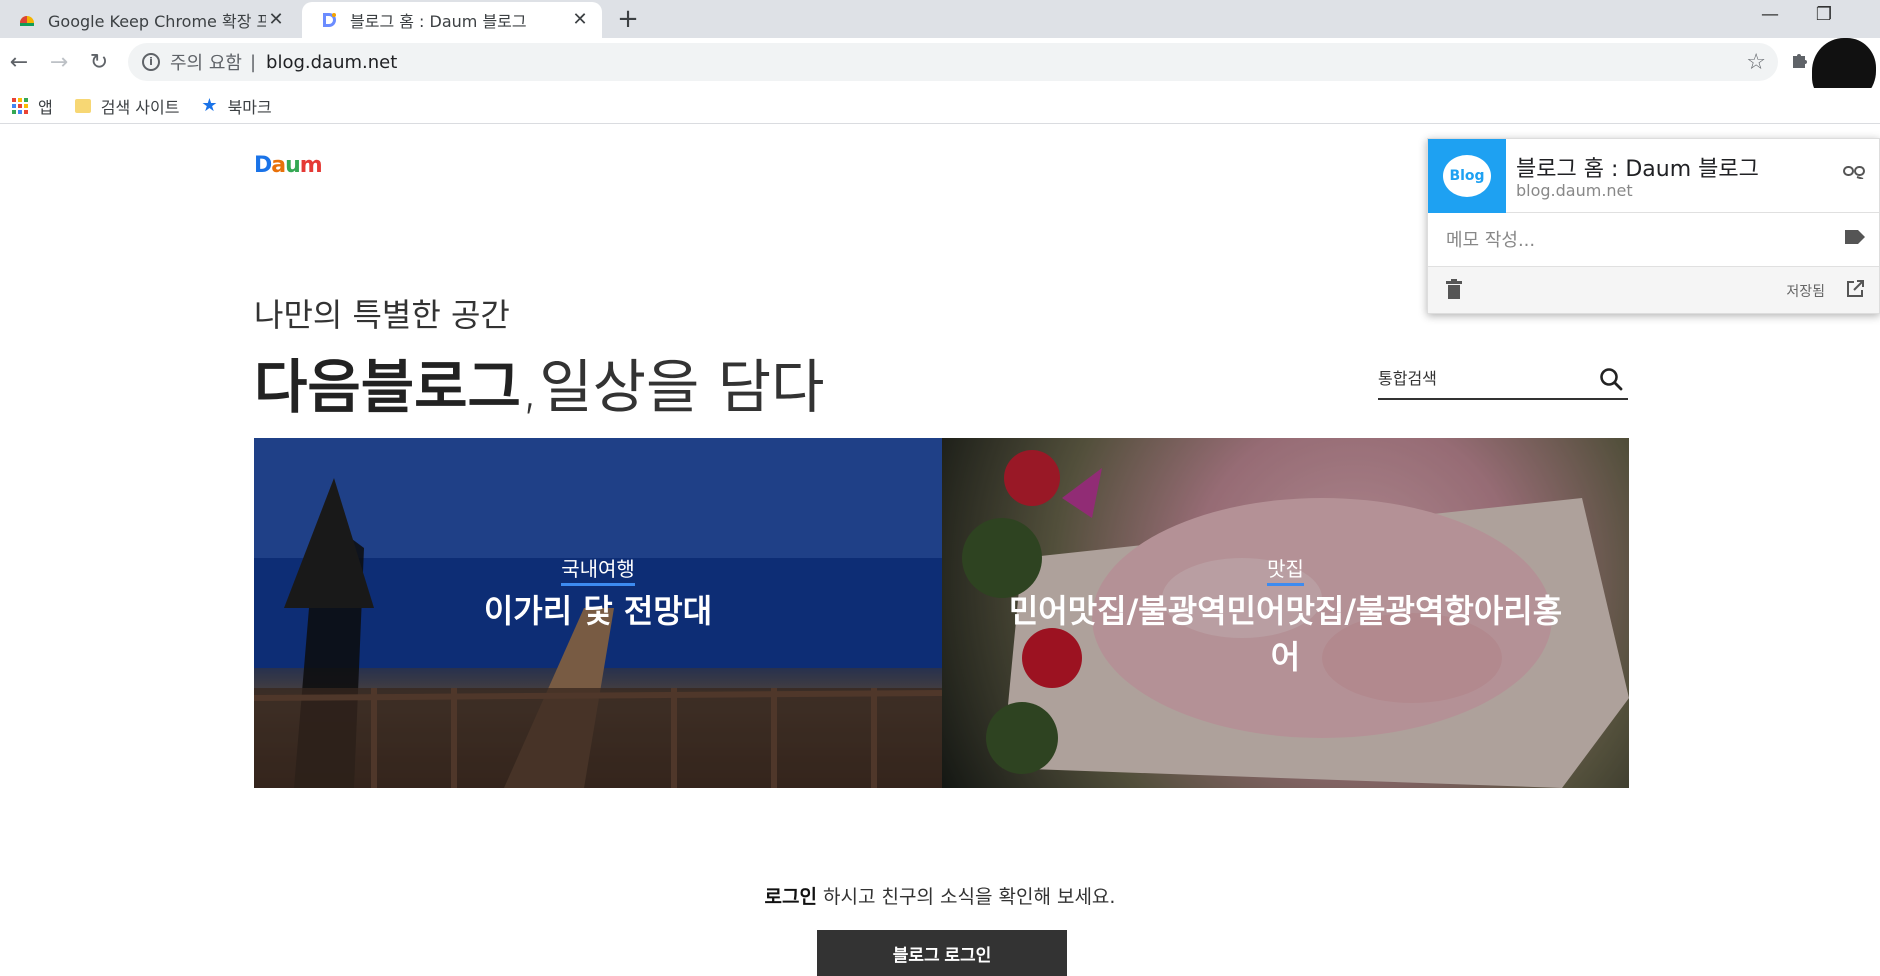 Image resolution: width=1880 pixels, height=976 pixels. I want to click on daum-logo: Daum, so click(288, 165).